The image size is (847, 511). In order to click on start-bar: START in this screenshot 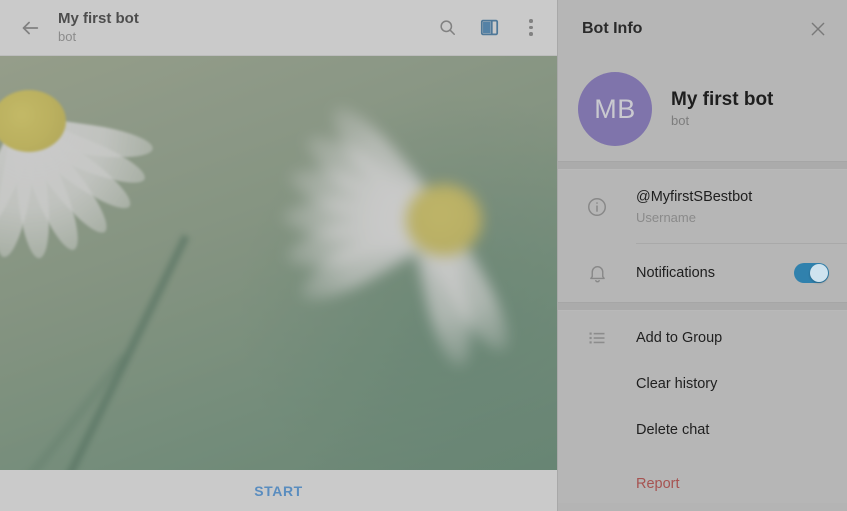, I will do `click(278, 490)`.